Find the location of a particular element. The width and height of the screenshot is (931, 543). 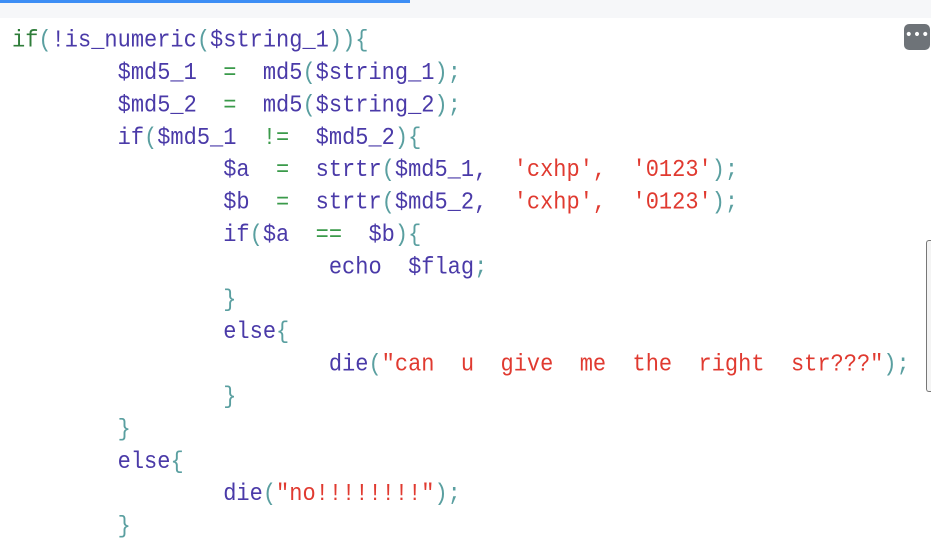

code-token: $md5_1, is located at coordinates (441, 170).